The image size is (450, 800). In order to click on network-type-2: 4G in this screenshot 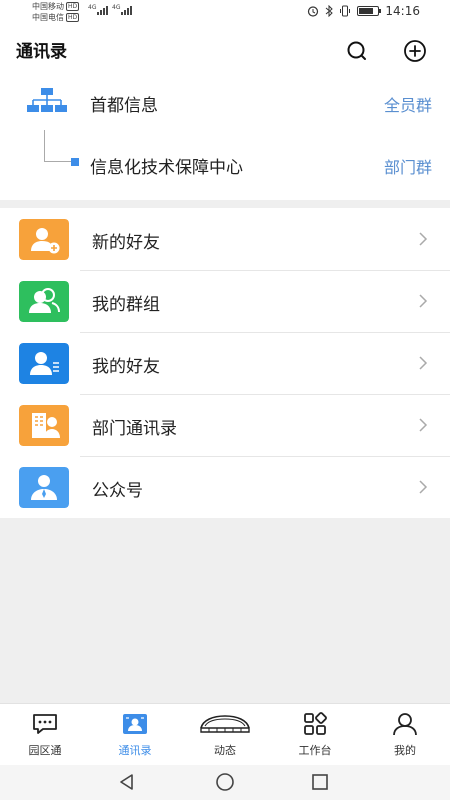, I will do `click(116, 7)`.